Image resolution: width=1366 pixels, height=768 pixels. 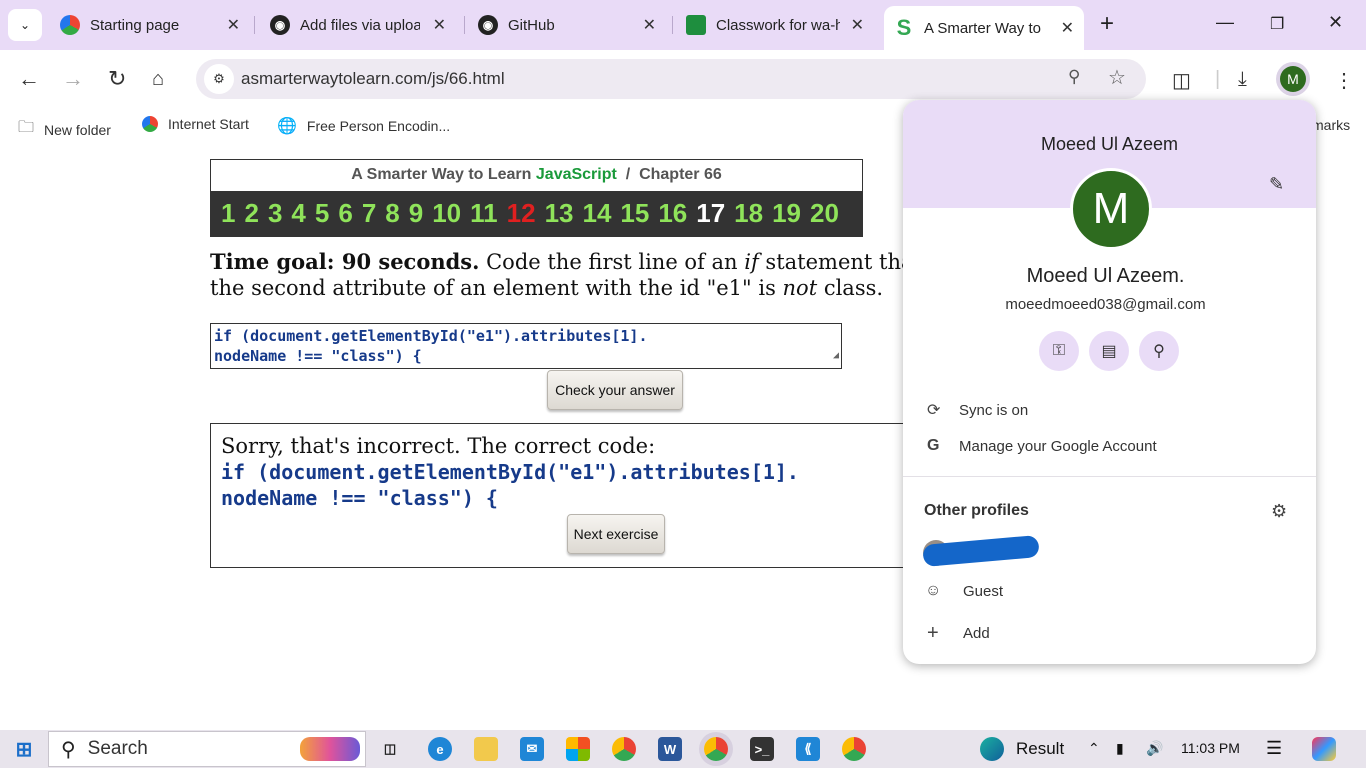 I want to click on next-exercise-button: Next exercise, so click(x=616, y=534).